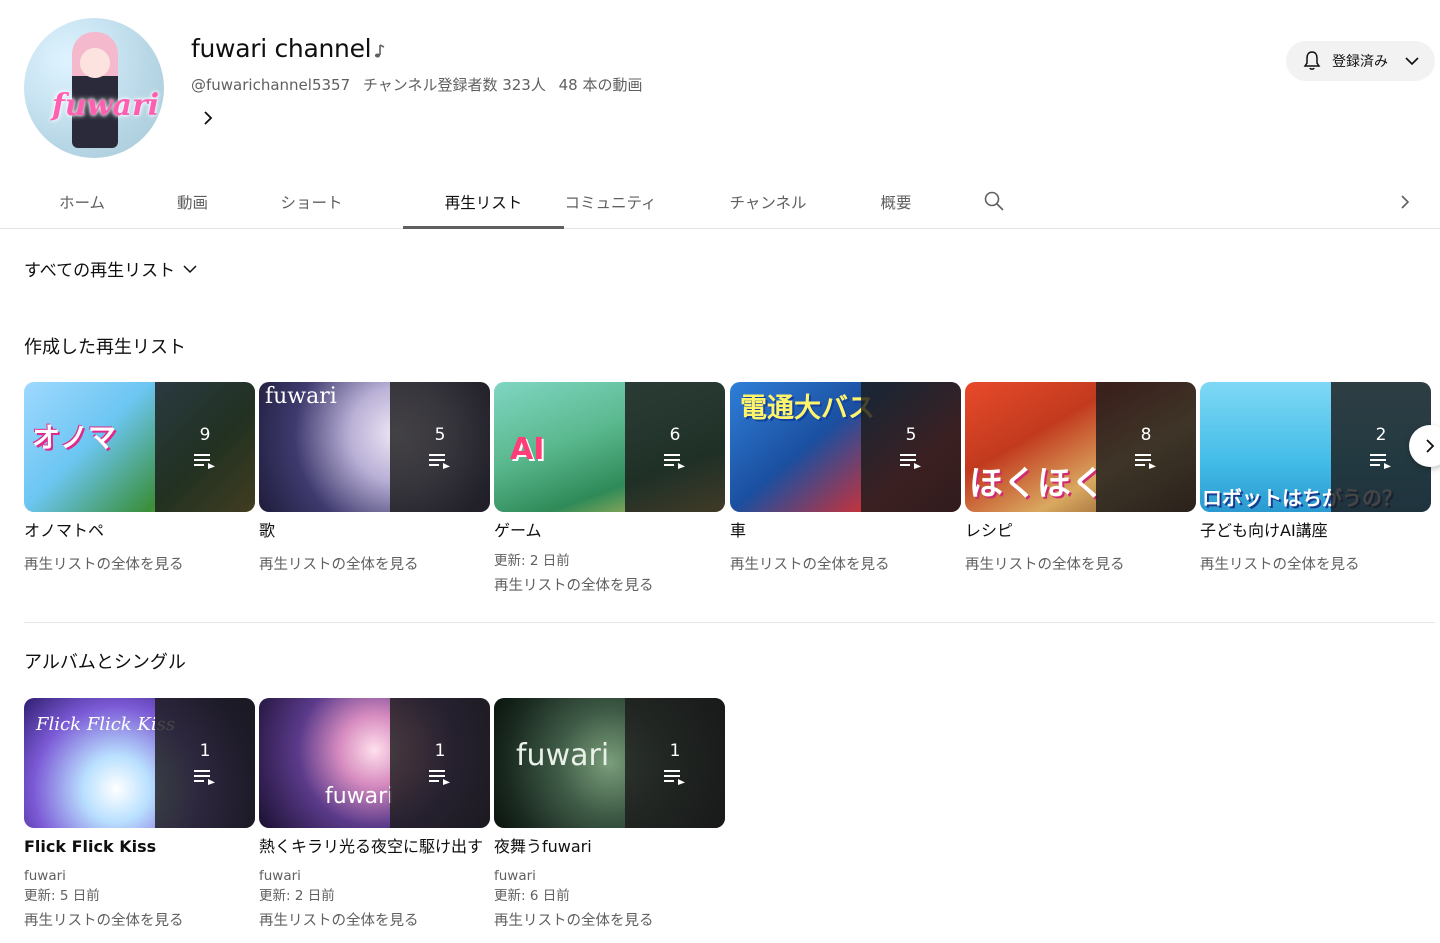  Describe the element at coordinates (1037, 484) in the screenshot. I see `thumbnail-caption: ほくほく` at that location.